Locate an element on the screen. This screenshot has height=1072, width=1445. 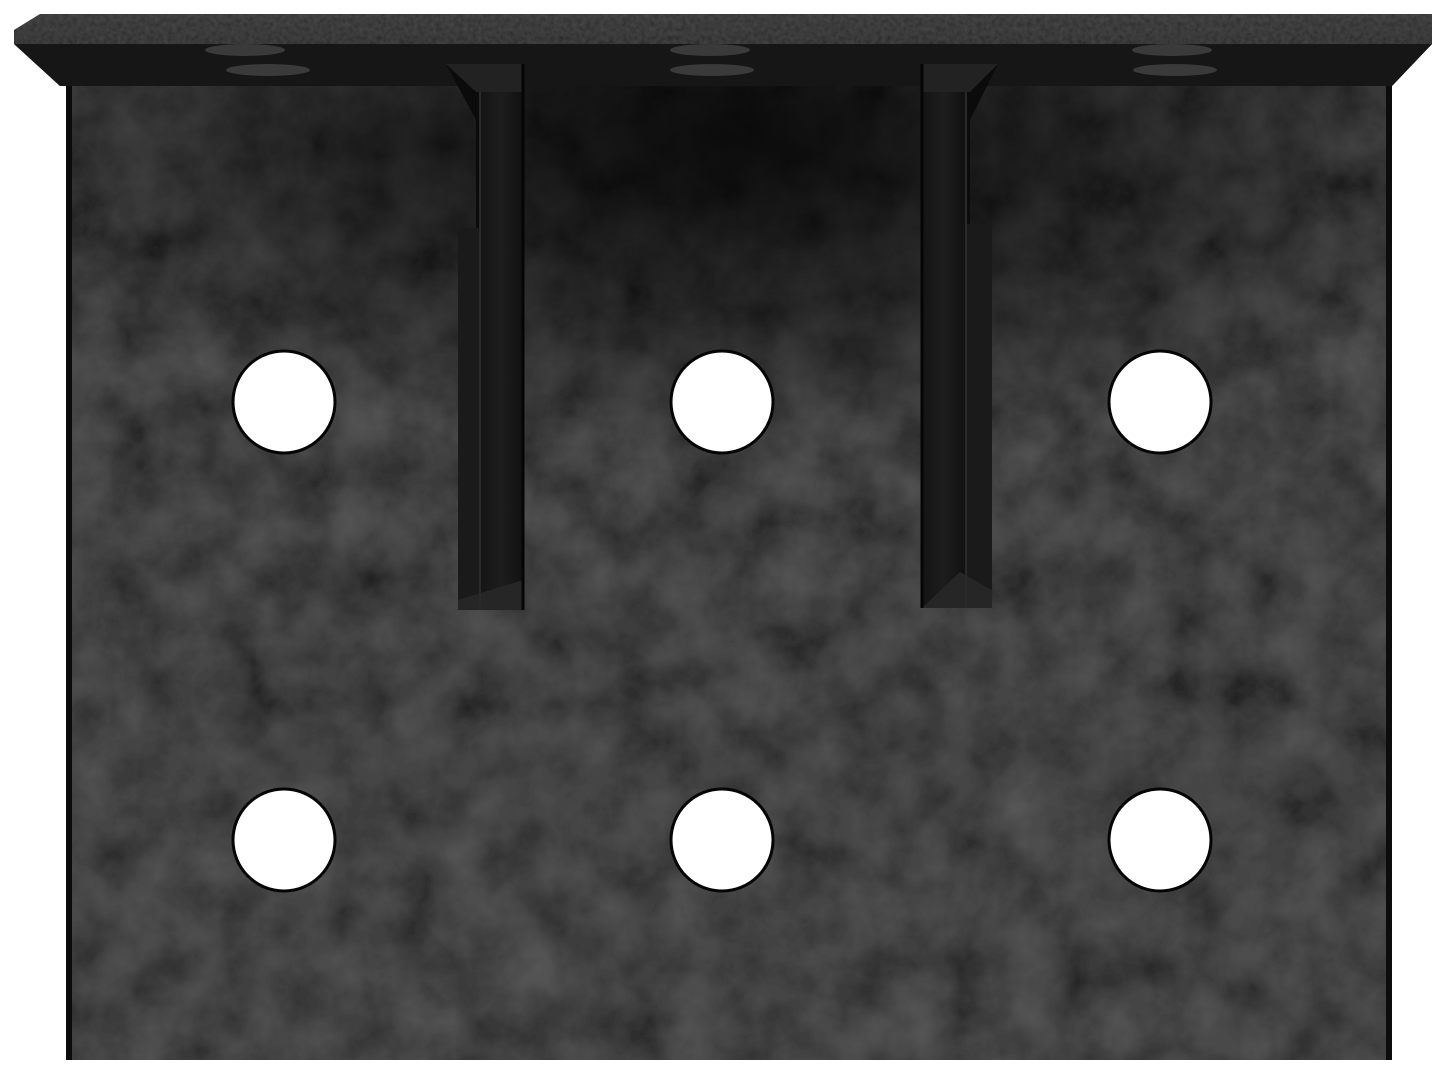
top-flange is located at coordinates (723, 50).